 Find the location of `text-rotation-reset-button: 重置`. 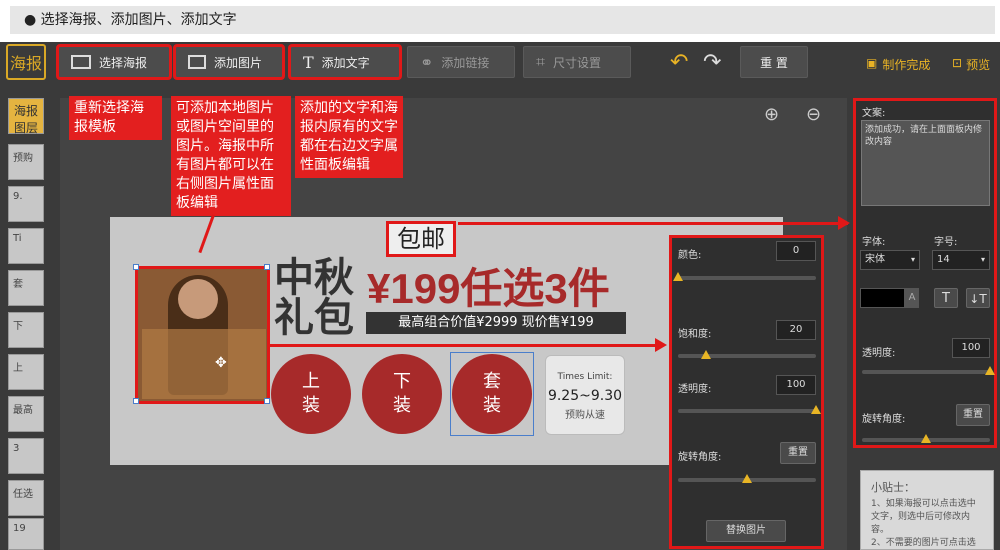

text-rotation-reset-button: 重置 is located at coordinates (973, 415).